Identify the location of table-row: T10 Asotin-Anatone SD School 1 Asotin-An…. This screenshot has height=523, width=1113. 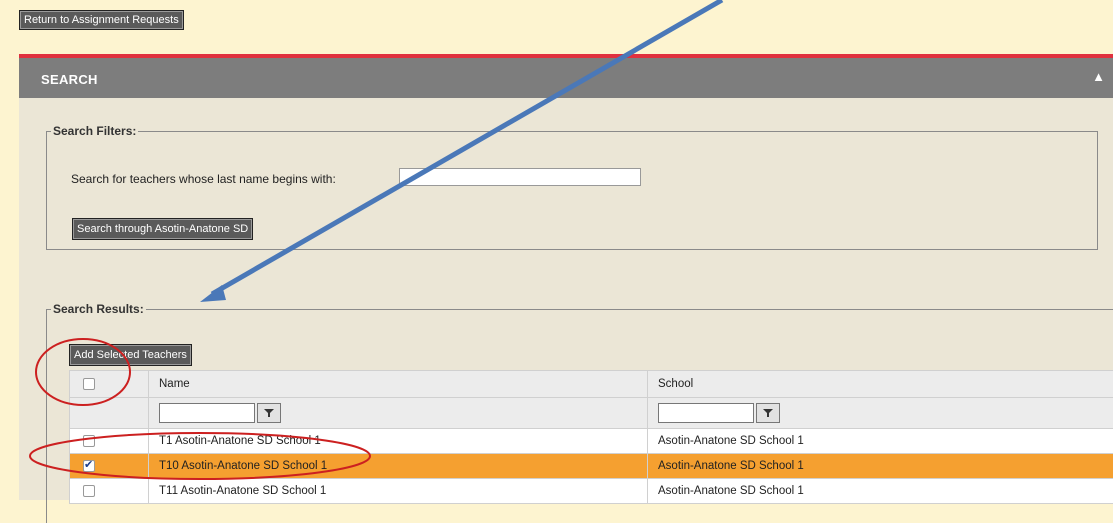
(591, 466).